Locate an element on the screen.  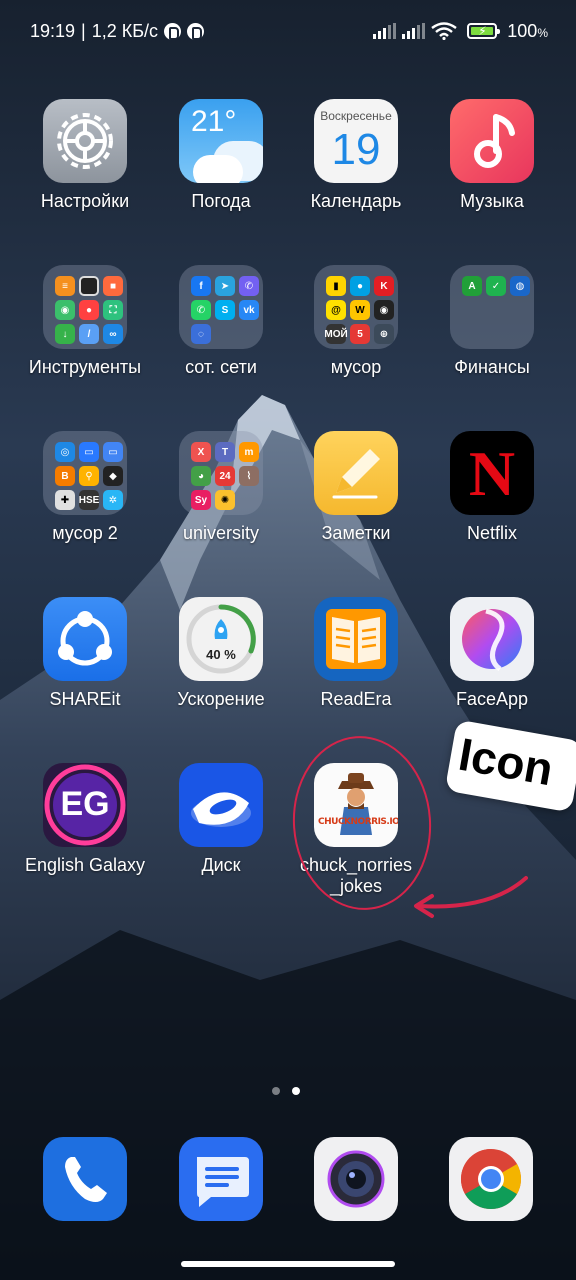
app-weather: 21° Погода is located at coordinates (221, 155).